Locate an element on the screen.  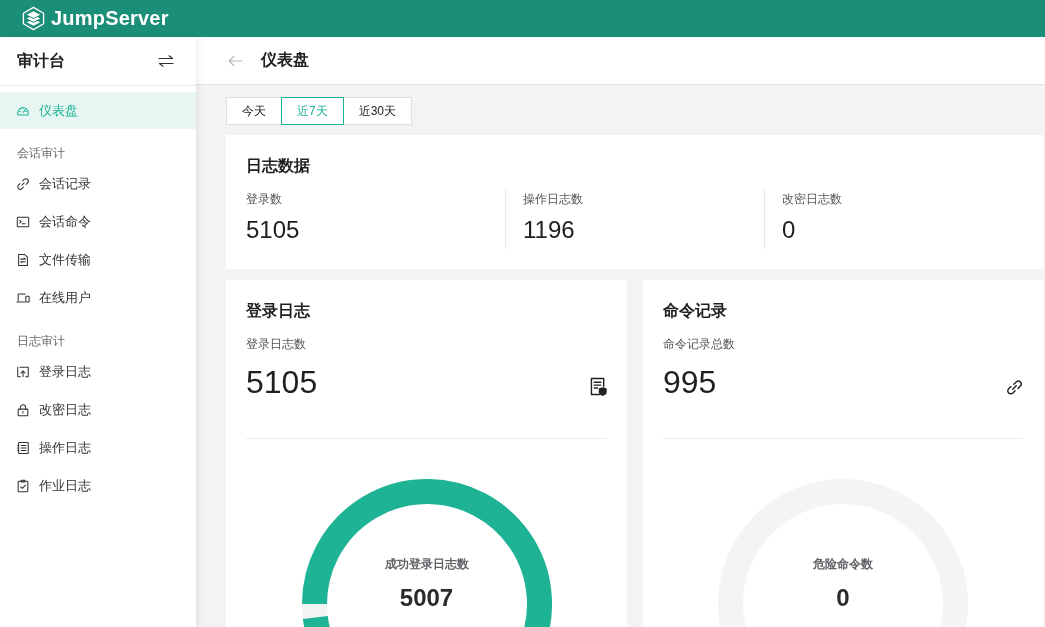
stat-value: 1196 is located at coordinates (549, 230).